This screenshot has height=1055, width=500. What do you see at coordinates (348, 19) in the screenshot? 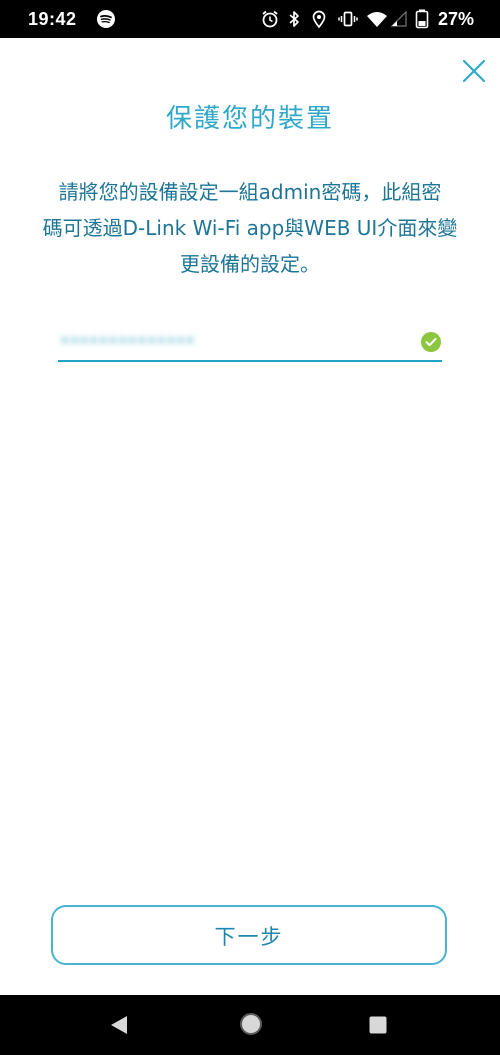
I see `vibrate-icon` at bounding box center [348, 19].